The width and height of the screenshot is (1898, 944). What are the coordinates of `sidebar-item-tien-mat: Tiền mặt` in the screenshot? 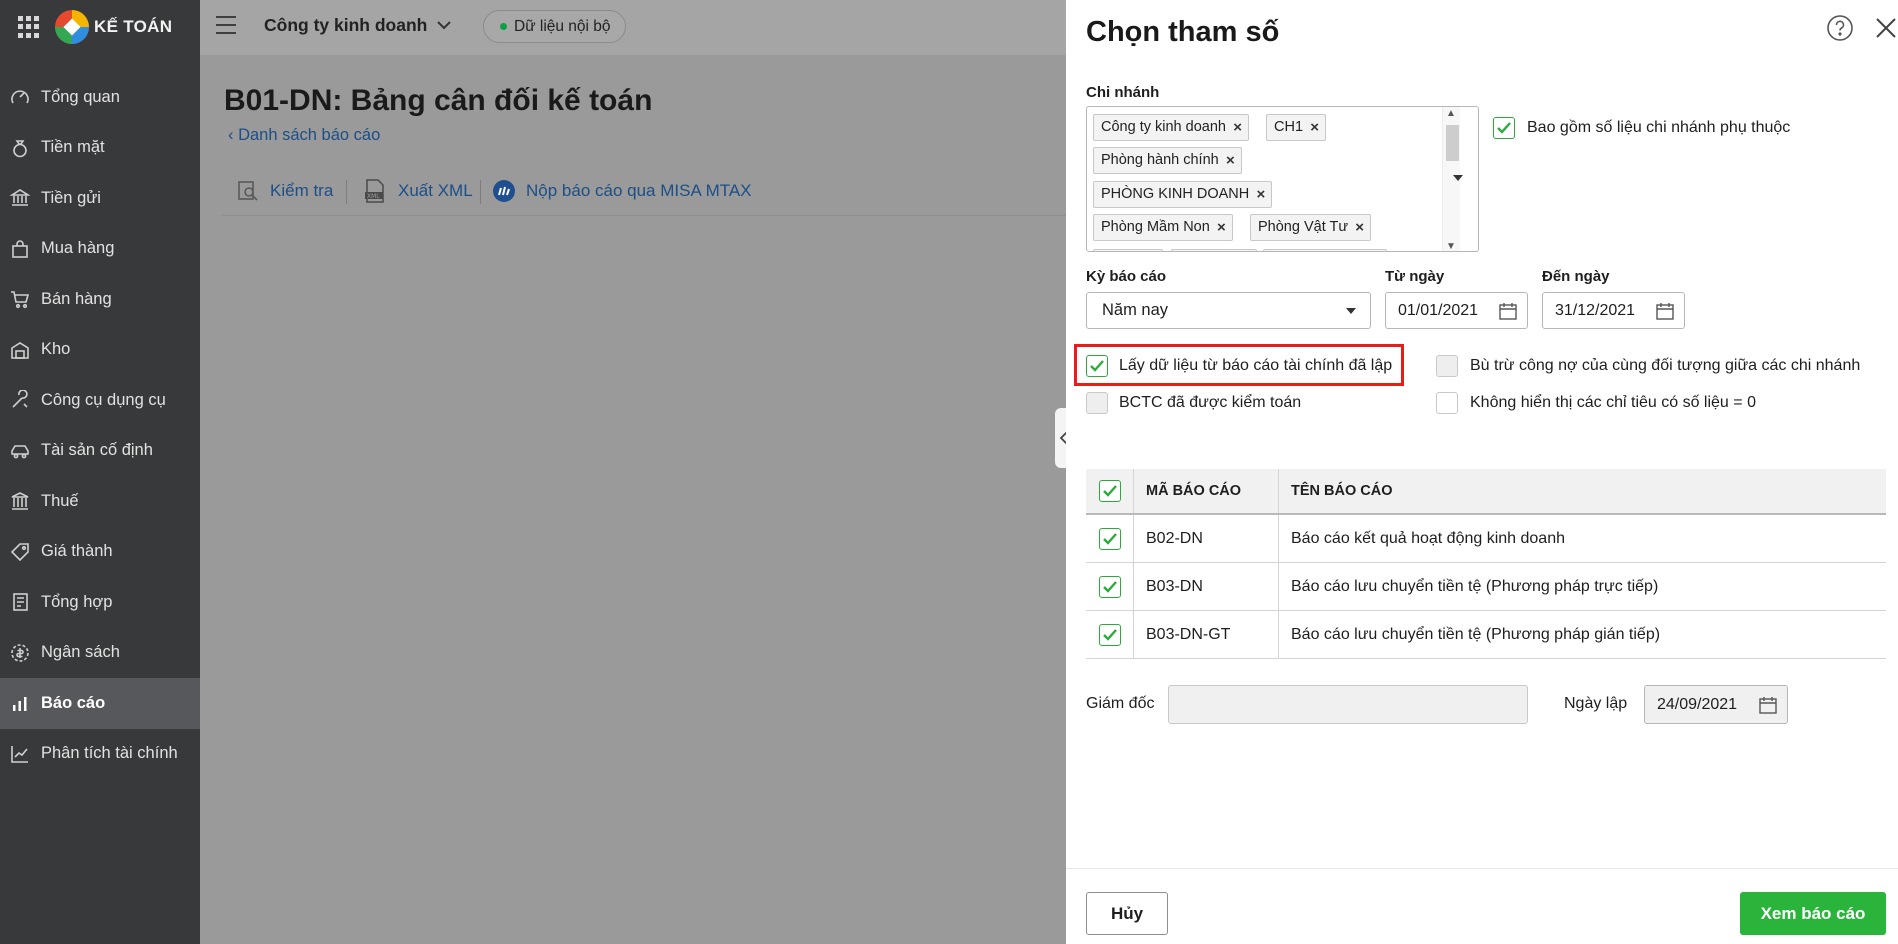 It's located at (100, 148).